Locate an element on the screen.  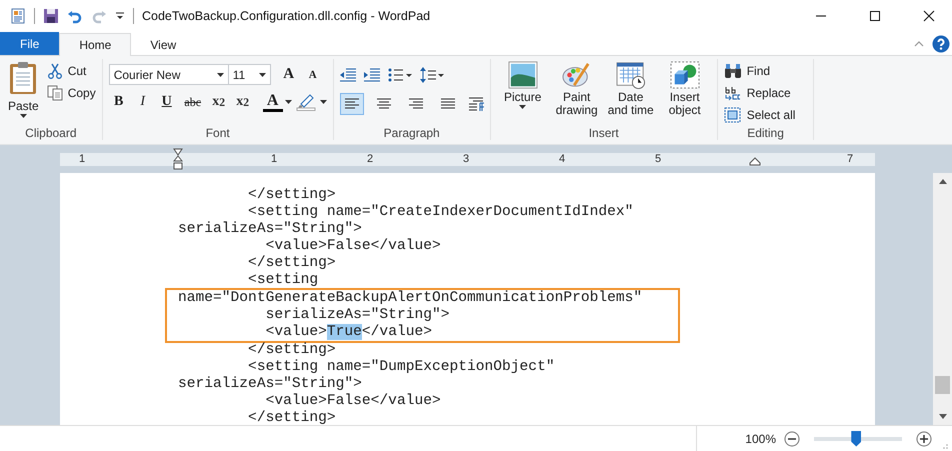
vertical-scrollbar is located at coordinates (942, 299).